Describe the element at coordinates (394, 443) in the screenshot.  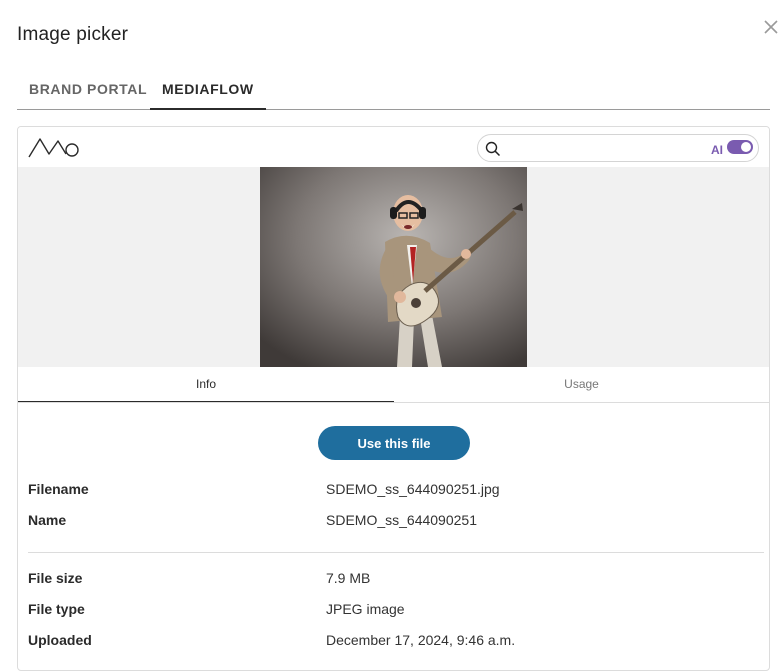
I see `use-this-file-button: Use this file` at that location.